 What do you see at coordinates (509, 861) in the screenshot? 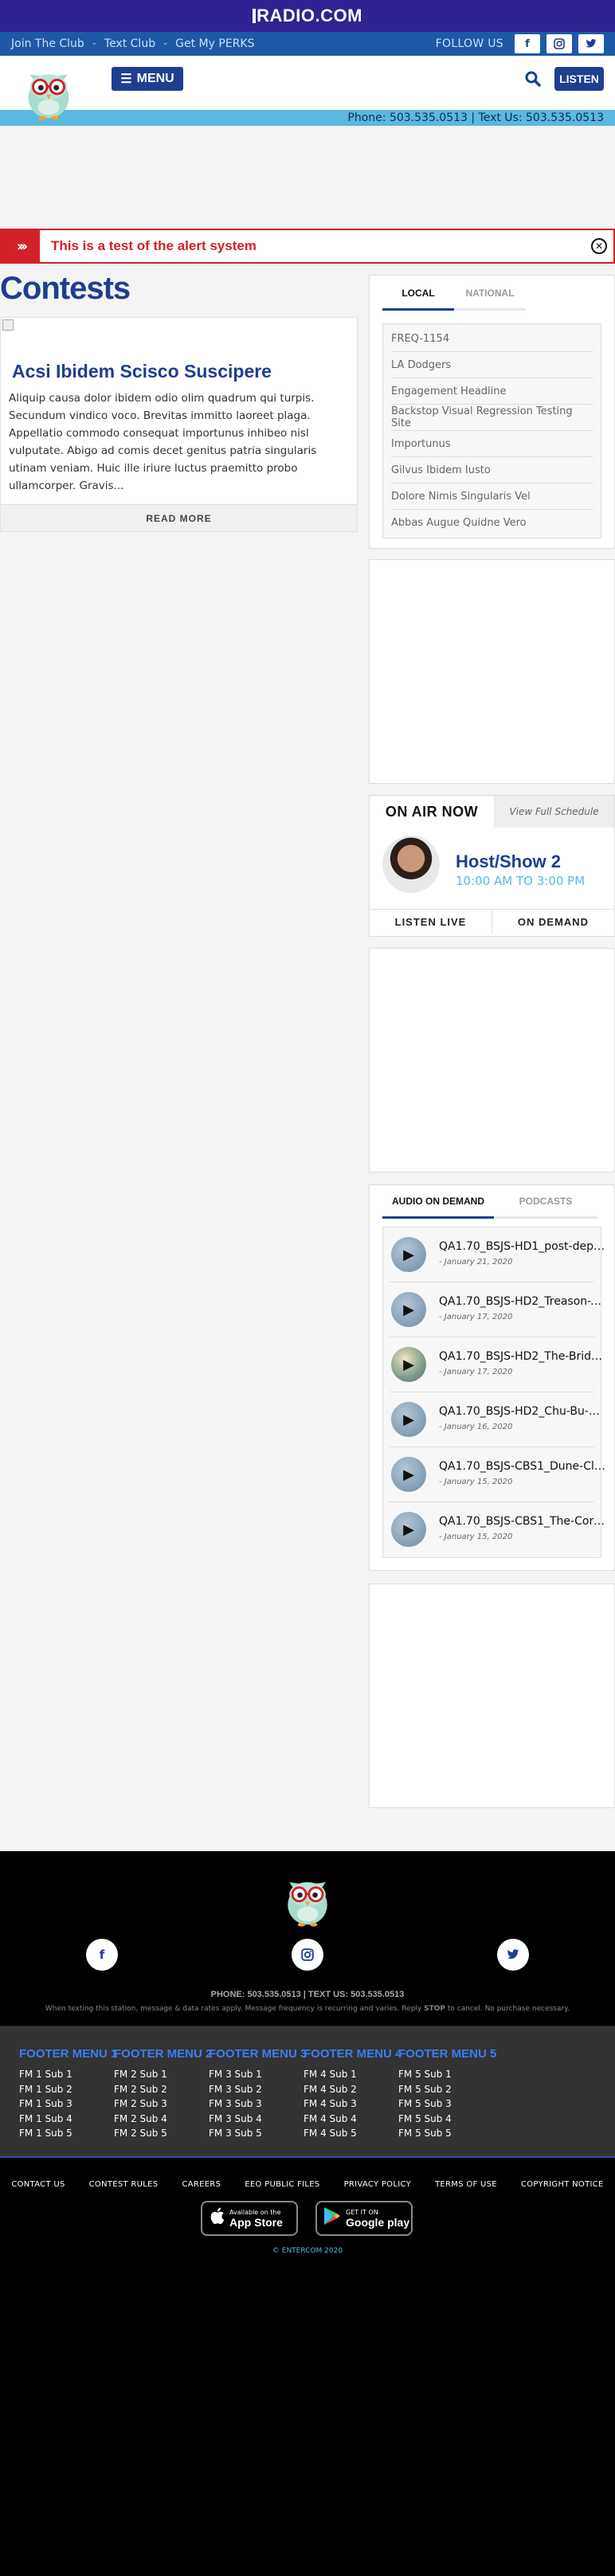
I see `host-name: Host/Show 2` at bounding box center [509, 861].